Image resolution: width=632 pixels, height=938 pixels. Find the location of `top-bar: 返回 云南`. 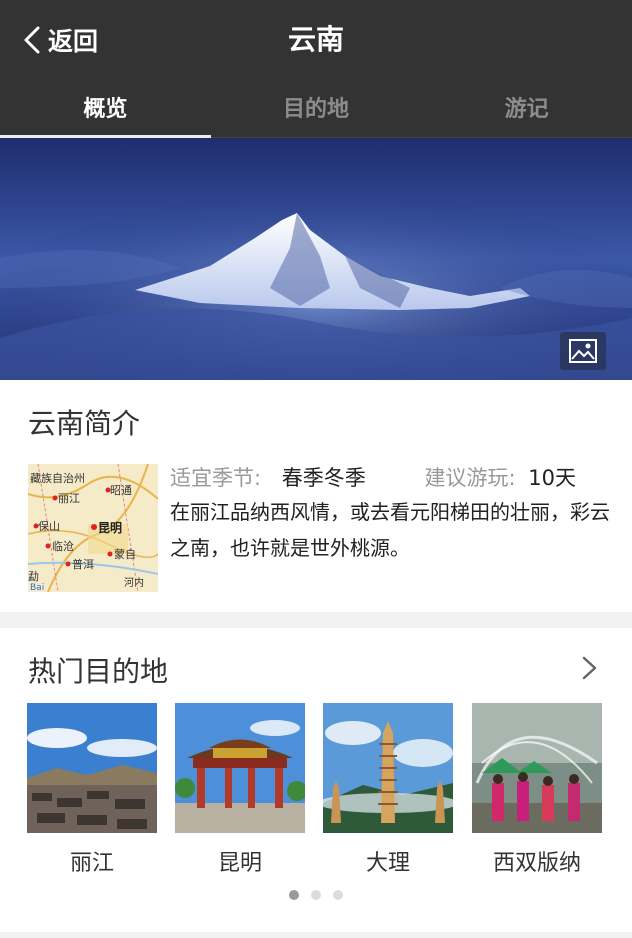

top-bar: 返回 云南 is located at coordinates (316, 38).